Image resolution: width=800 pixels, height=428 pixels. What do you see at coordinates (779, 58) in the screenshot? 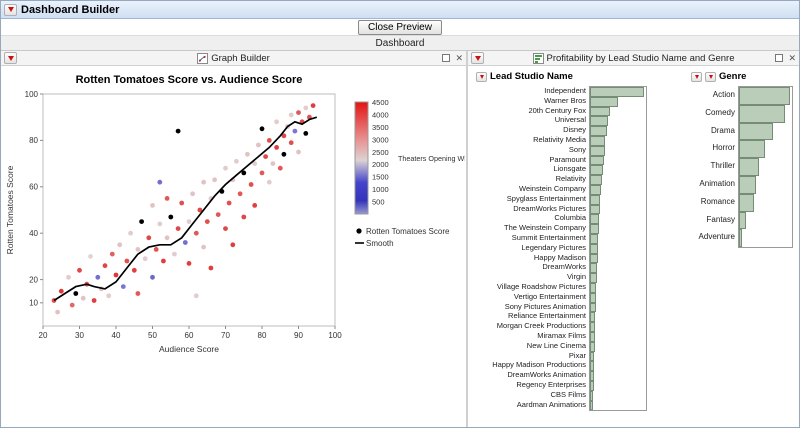
I see `undock-icon` at bounding box center [779, 58].